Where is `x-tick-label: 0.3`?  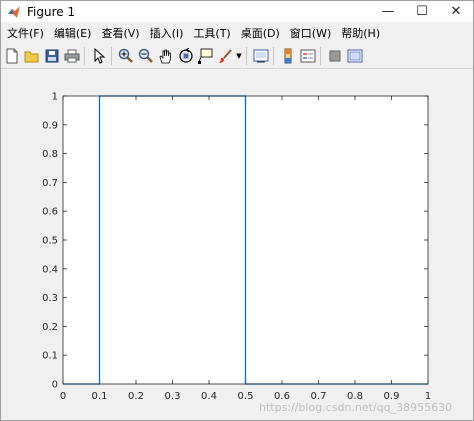 x-tick-label: 0.3 is located at coordinates (173, 396).